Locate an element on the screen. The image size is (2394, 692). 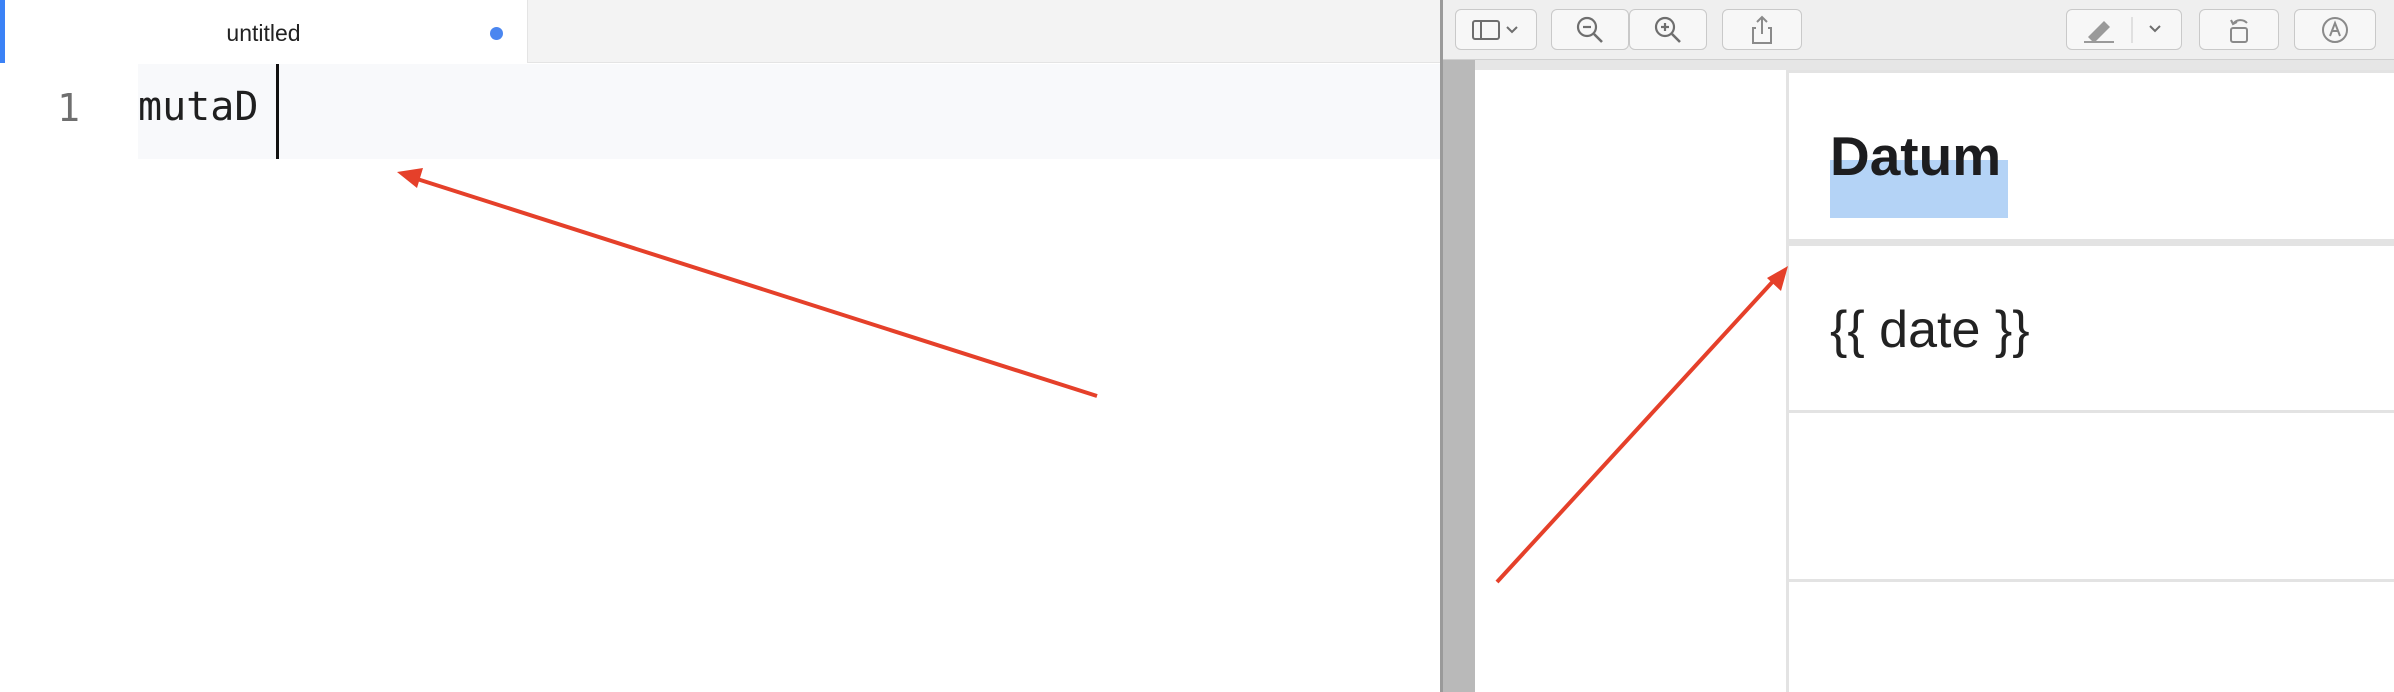
sidebar-strip is located at coordinates (1459, 376).